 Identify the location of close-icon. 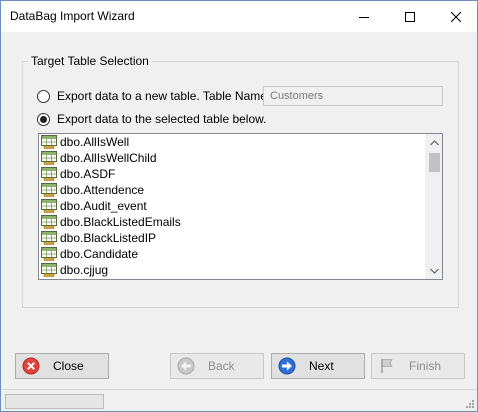
(456, 16).